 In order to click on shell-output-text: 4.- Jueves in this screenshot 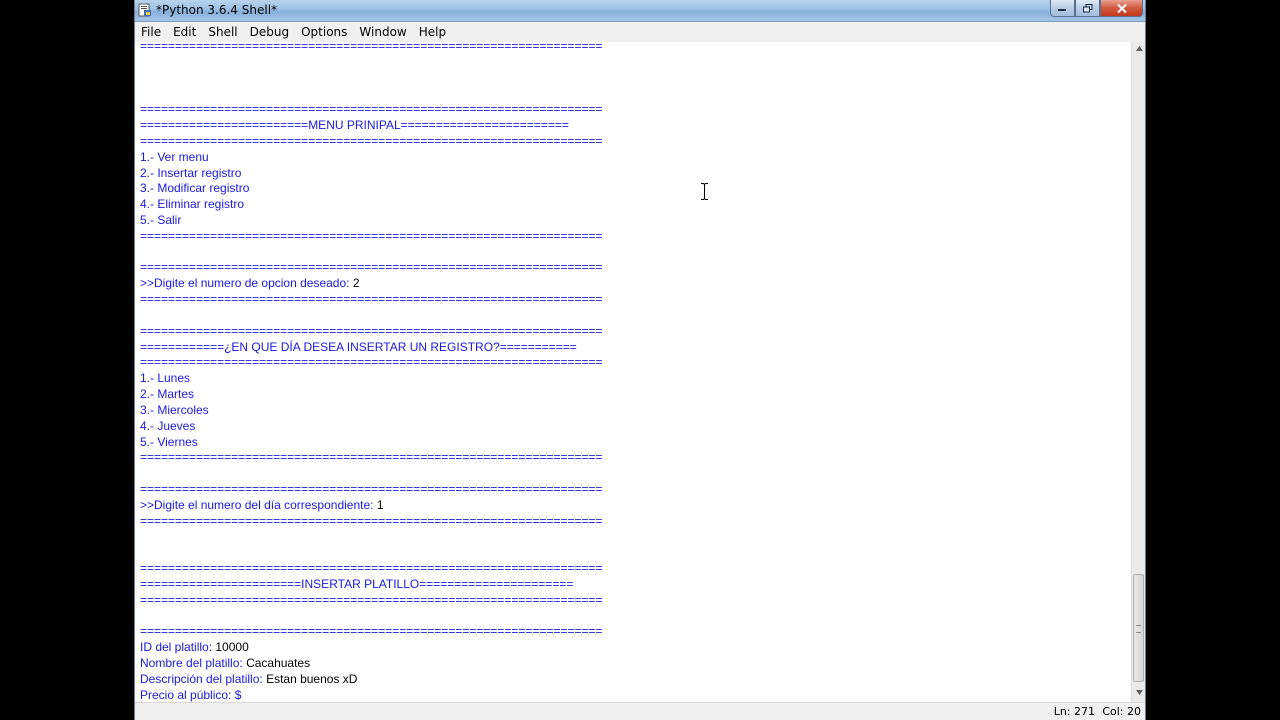, I will do `click(168, 425)`.